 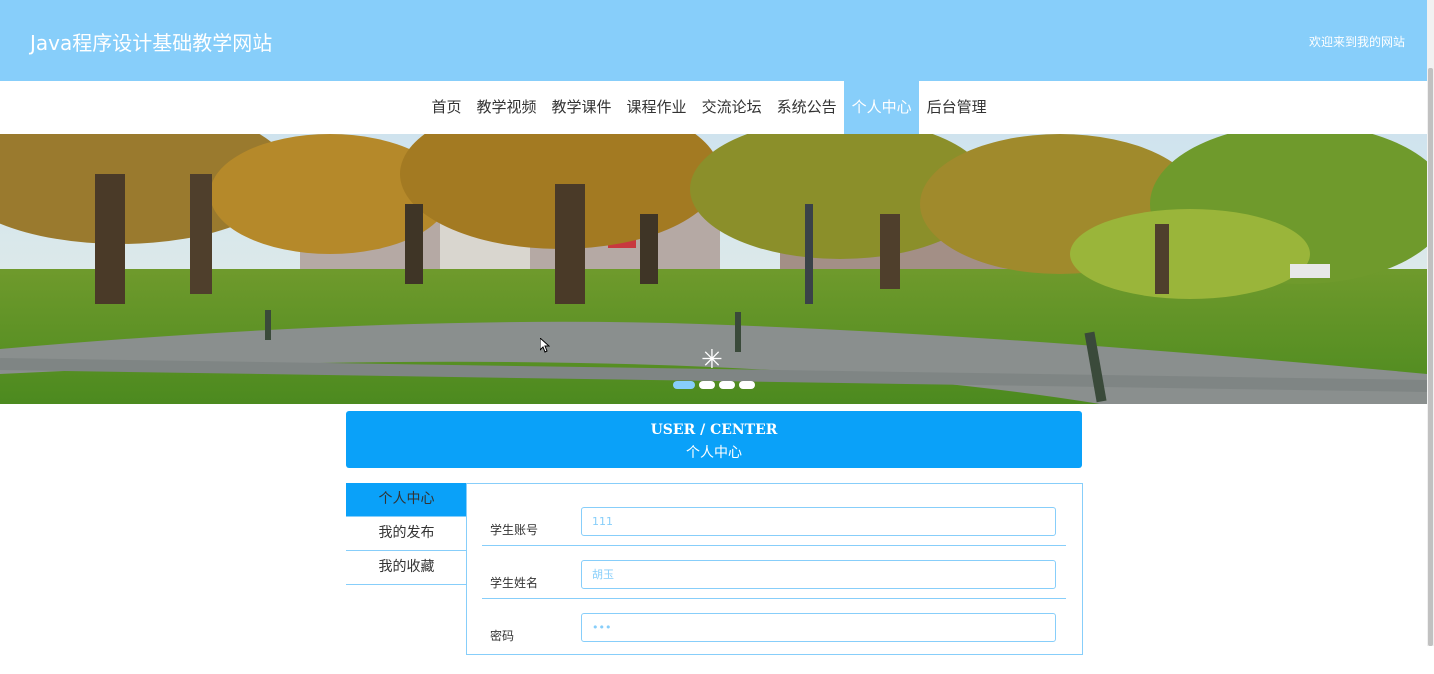 I want to click on nav-item-forum: 交流论坛, so click(x=731, y=107).